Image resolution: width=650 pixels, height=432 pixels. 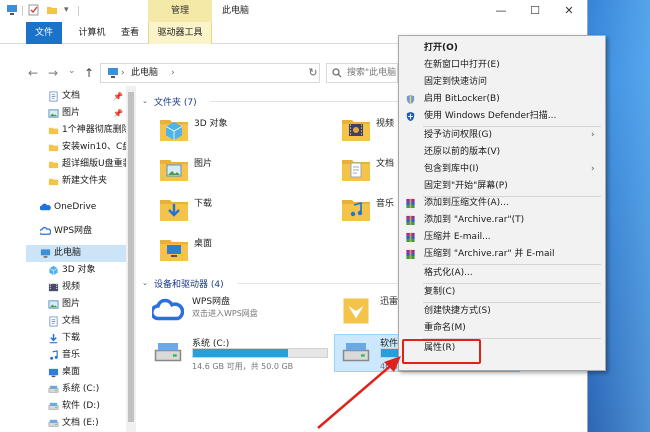 What do you see at coordinates (79, 270) in the screenshot?
I see `nav-item-label: 3D 对象` at bounding box center [79, 270].